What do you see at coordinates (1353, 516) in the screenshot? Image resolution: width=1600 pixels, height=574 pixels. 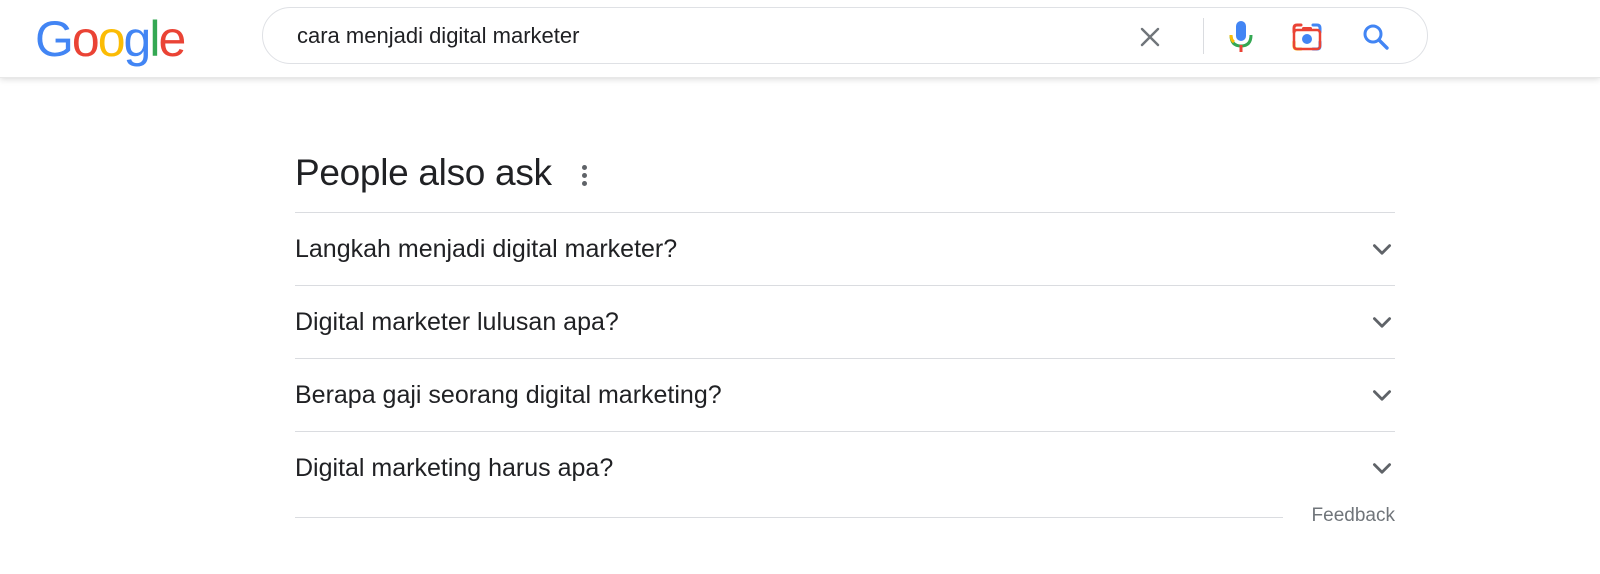 I see `feedback-link: Feedback` at bounding box center [1353, 516].